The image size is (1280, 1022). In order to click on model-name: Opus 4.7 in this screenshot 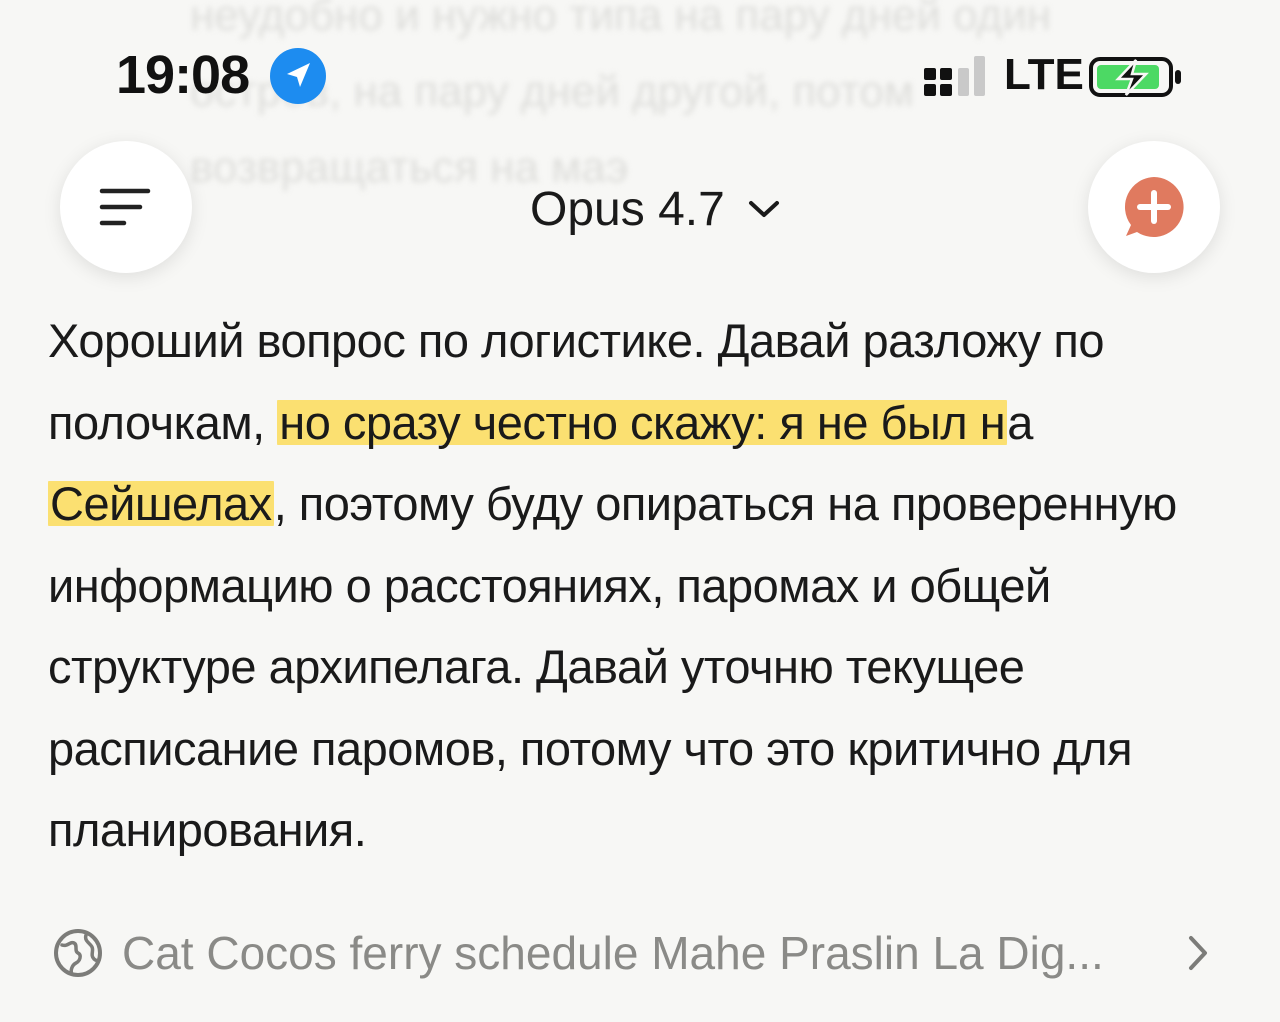, I will do `click(627, 209)`.